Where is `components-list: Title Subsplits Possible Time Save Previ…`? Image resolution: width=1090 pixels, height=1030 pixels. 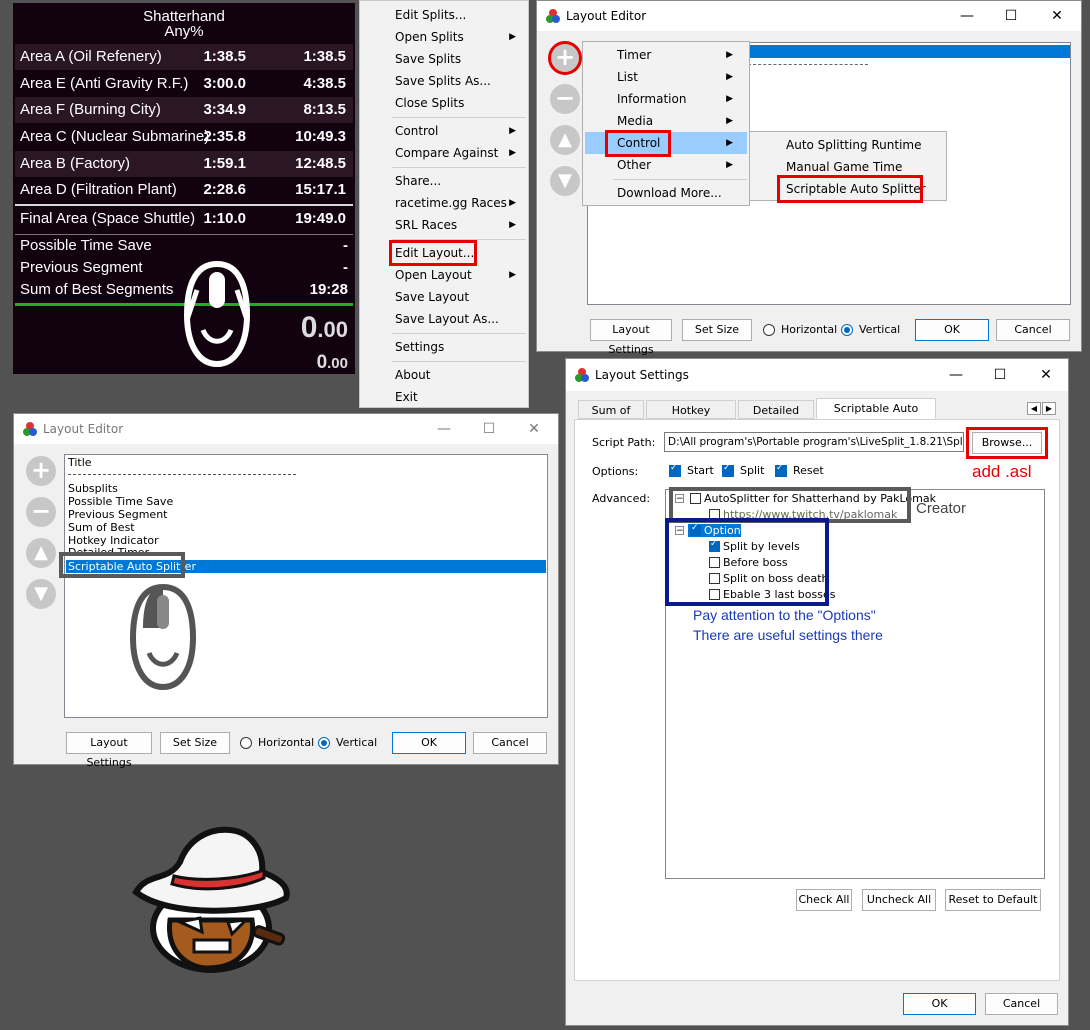 components-list: Title Subsplits Possible Time Save Previ… is located at coordinates (306, 586).